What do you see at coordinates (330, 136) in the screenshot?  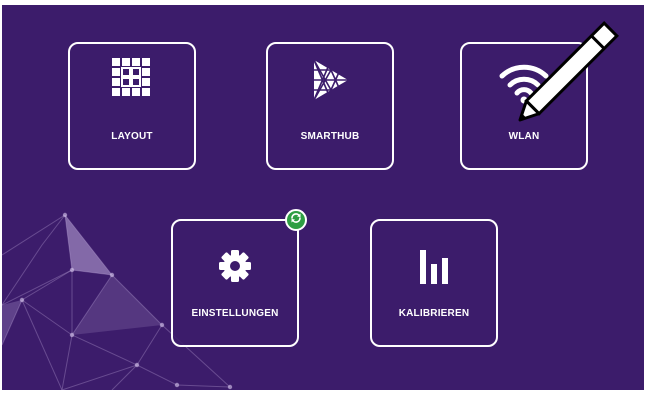 I see `smarthub-label: SMARTHUB` at bounding box center [330, 136].